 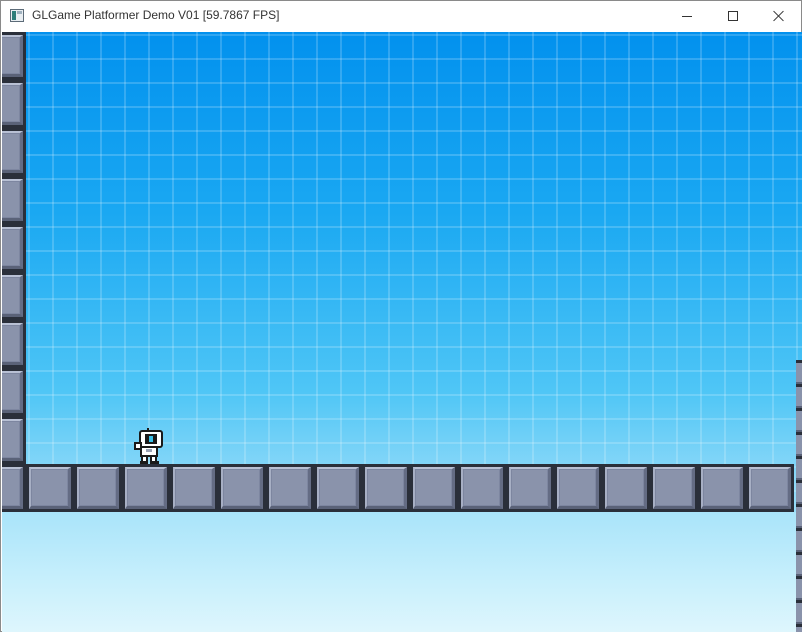 I want to click on close-button, so click(x=779, y=16).